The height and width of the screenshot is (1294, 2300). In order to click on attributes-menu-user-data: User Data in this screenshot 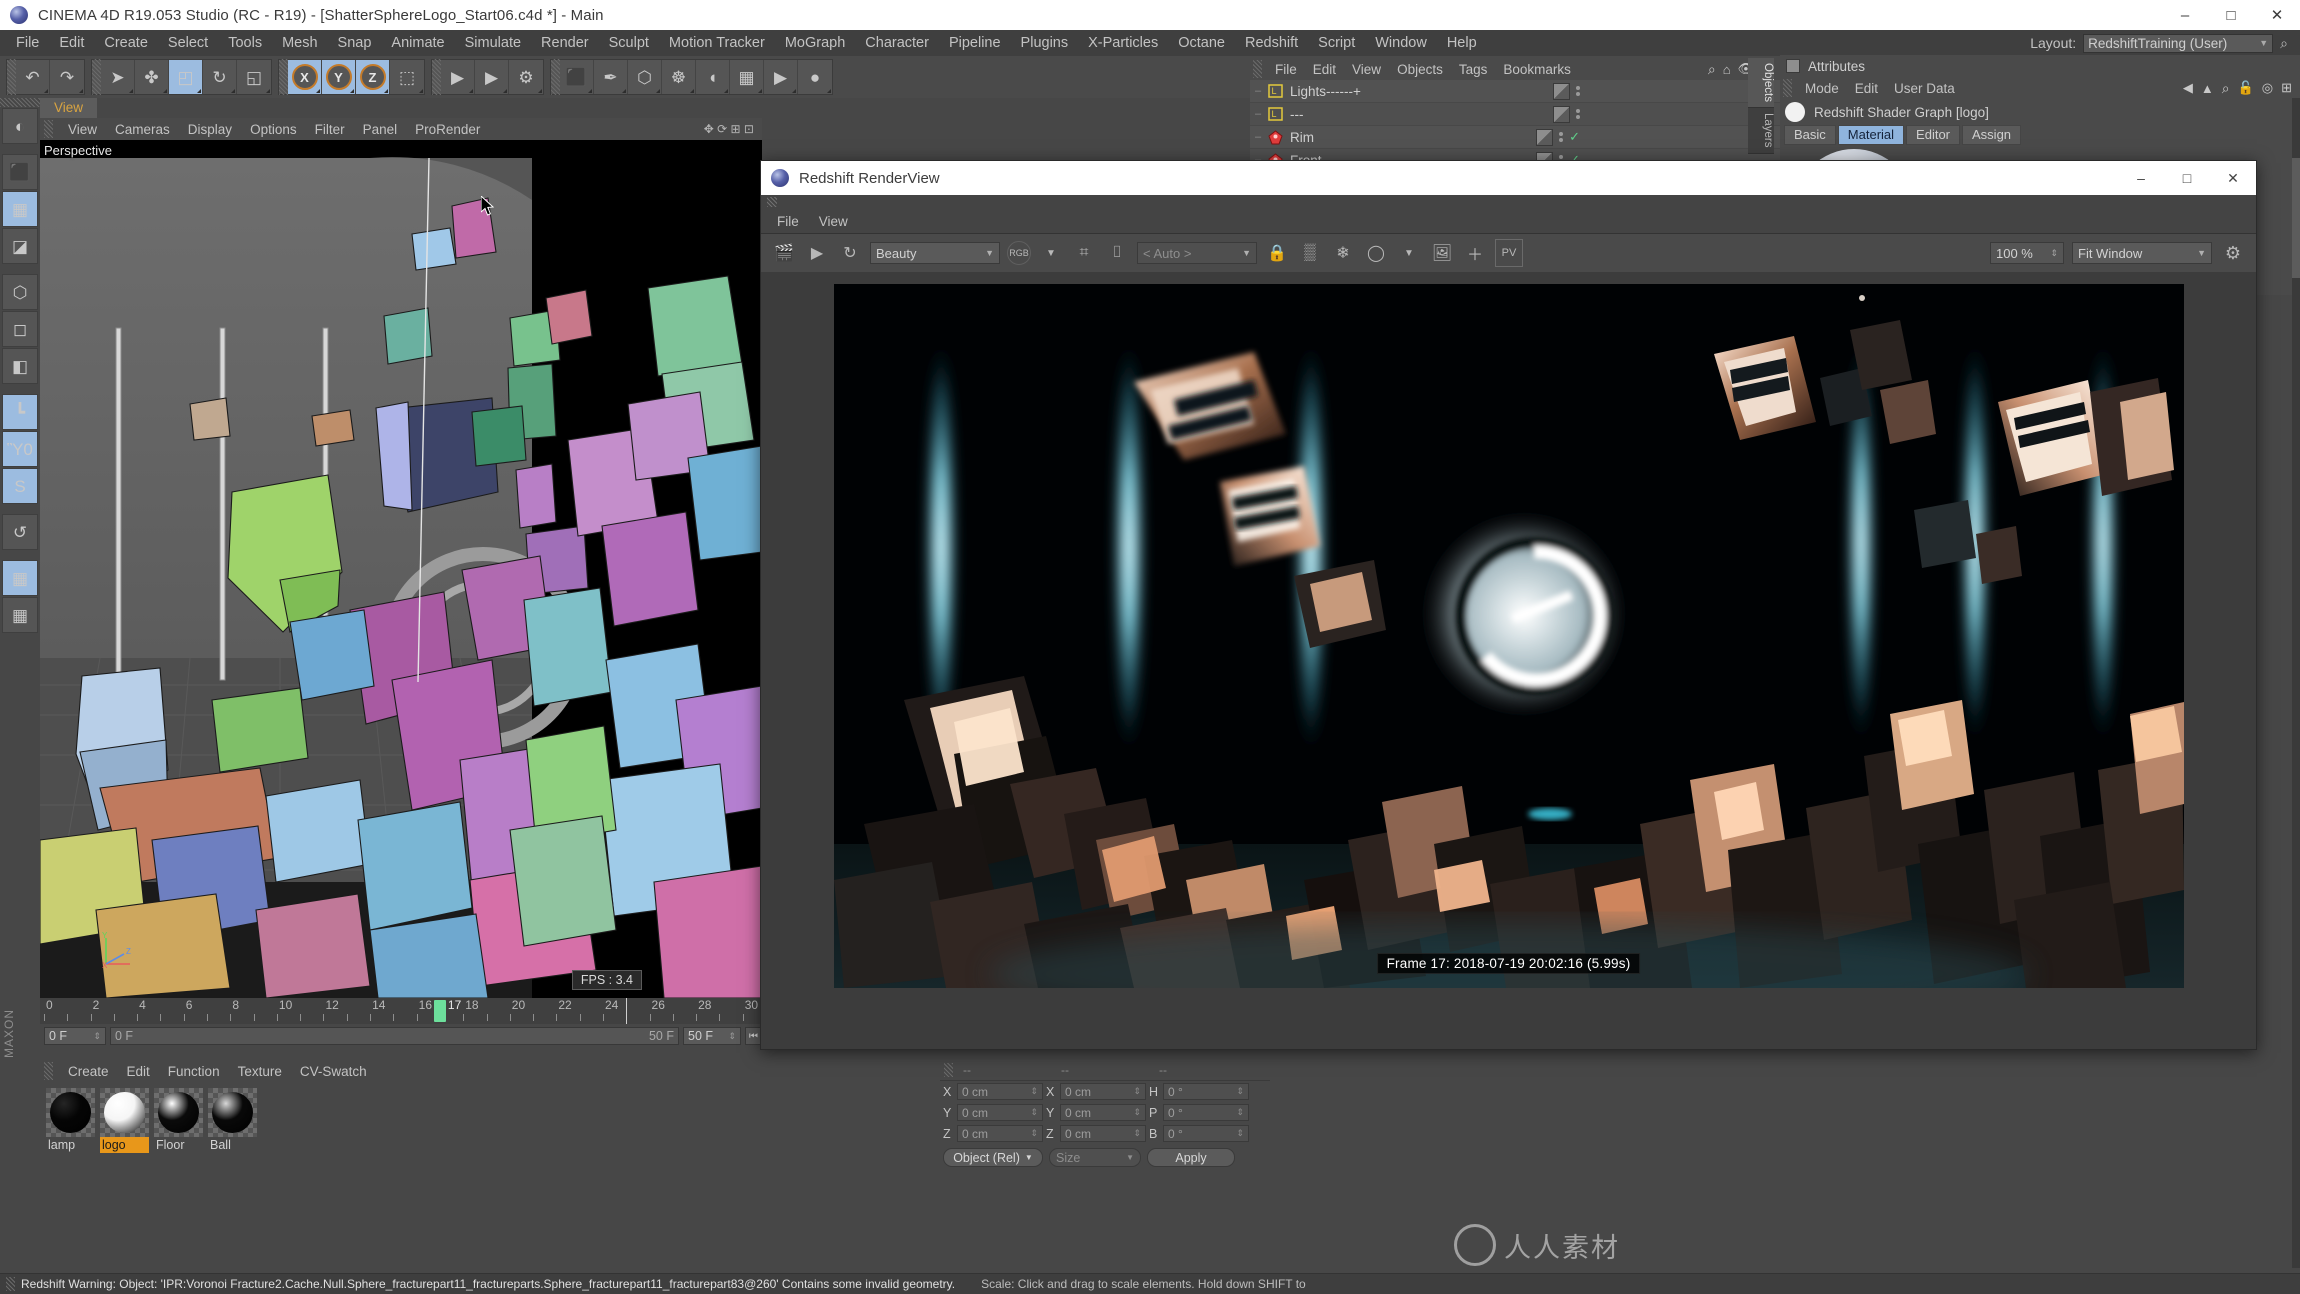, I will do `click(1924, 88)`.